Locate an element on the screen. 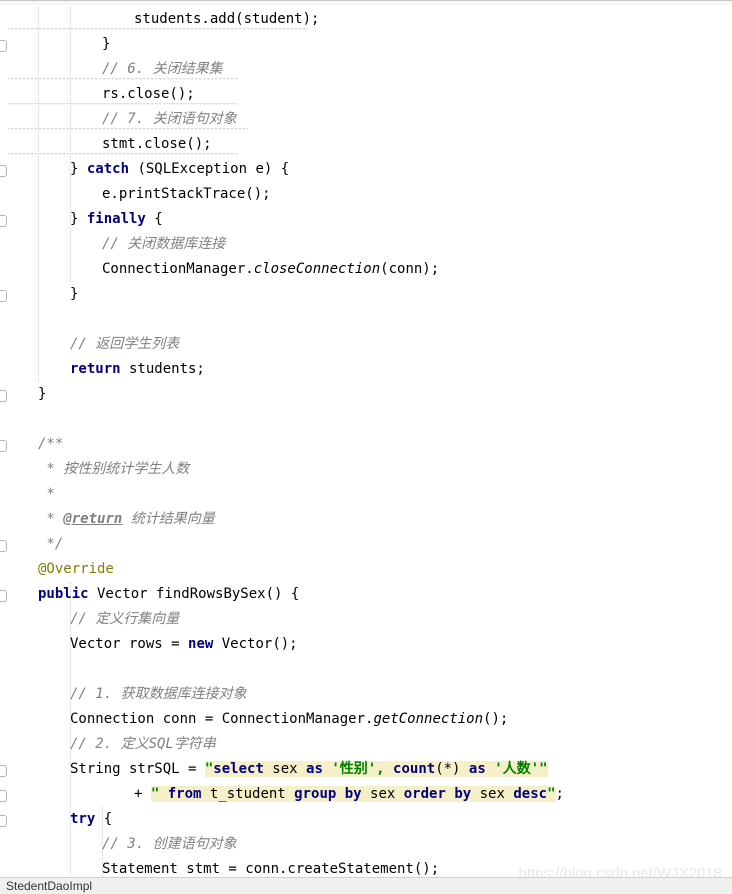  code-token: * 按性别统计学生人数 is located at coordinates (114, 469).